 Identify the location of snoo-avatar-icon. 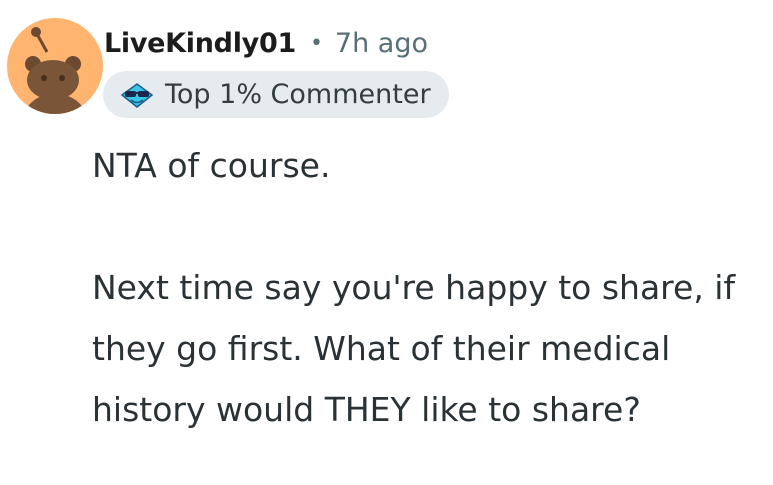
(55, 70).